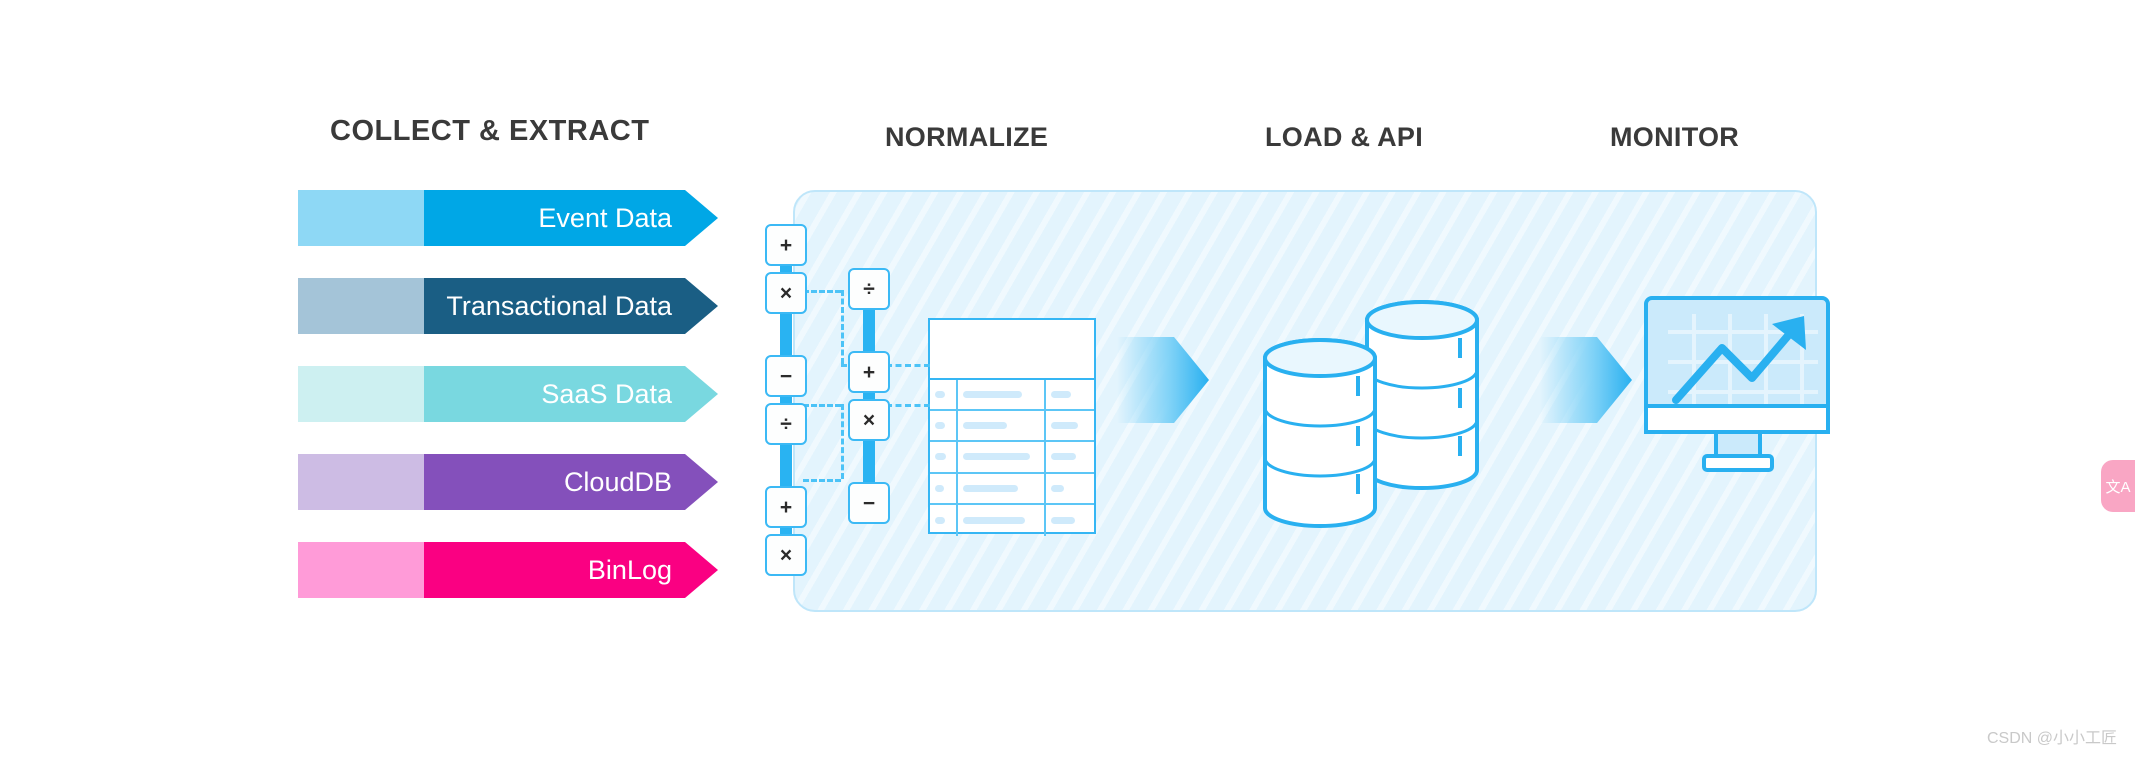 The height and width of the screenshot is (760, 2135). I want to click on source-arrow-shape: Event Data, so click(508, 218).